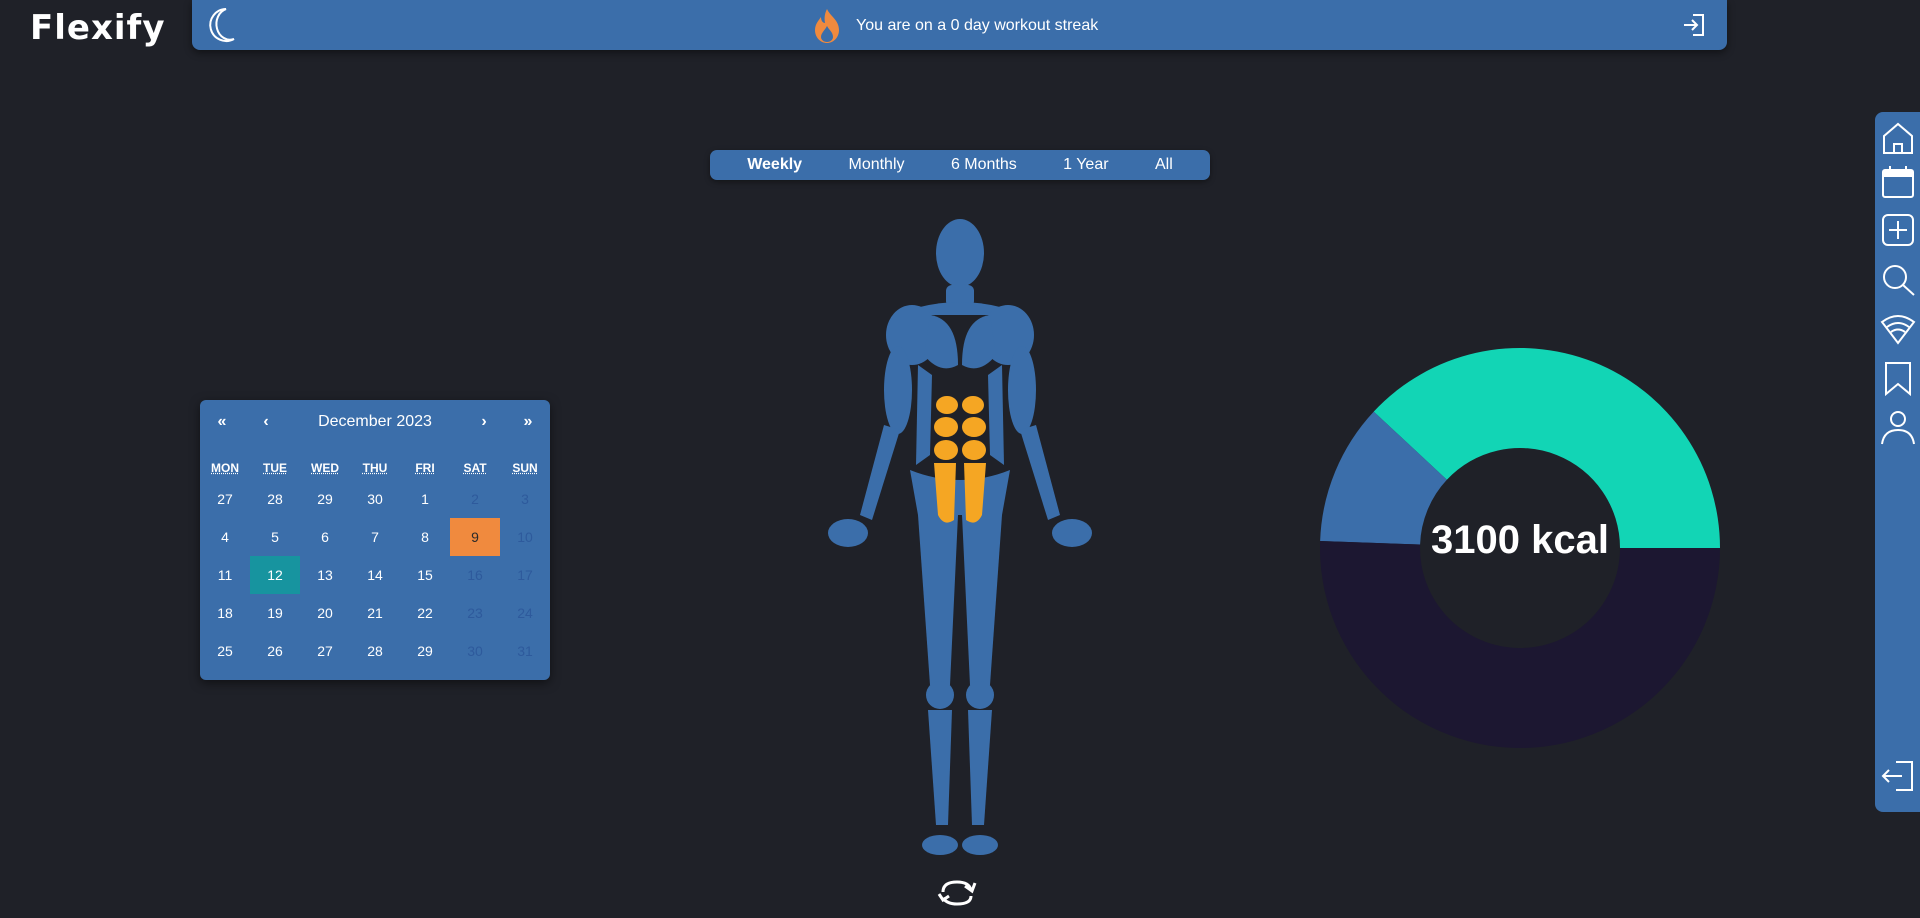  What do you see at coordinates (222, 25) in the screenshot?
I see `moon-icon` at bounding box center [222, 25].